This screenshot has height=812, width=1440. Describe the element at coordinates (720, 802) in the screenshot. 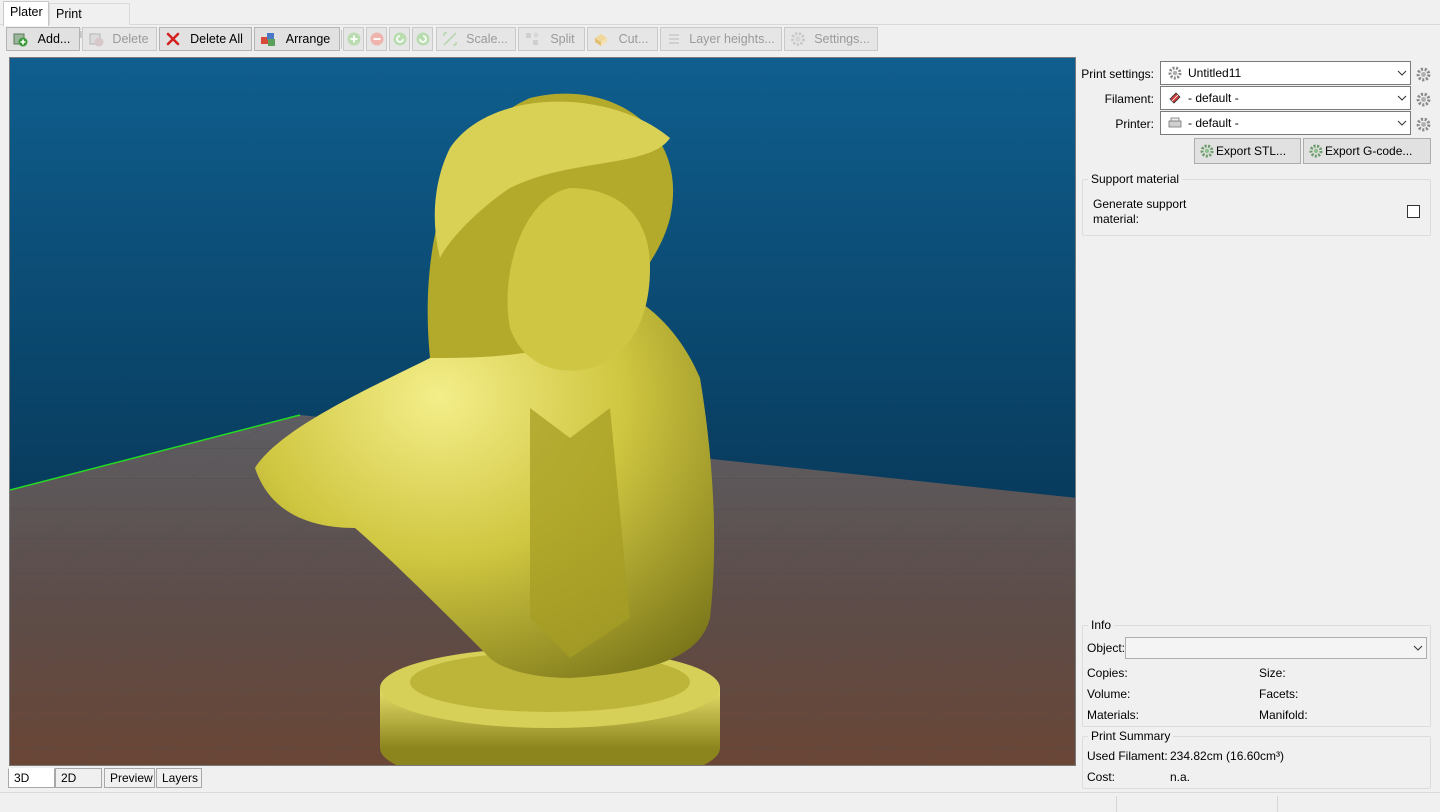

I see `status-bar` at that location.